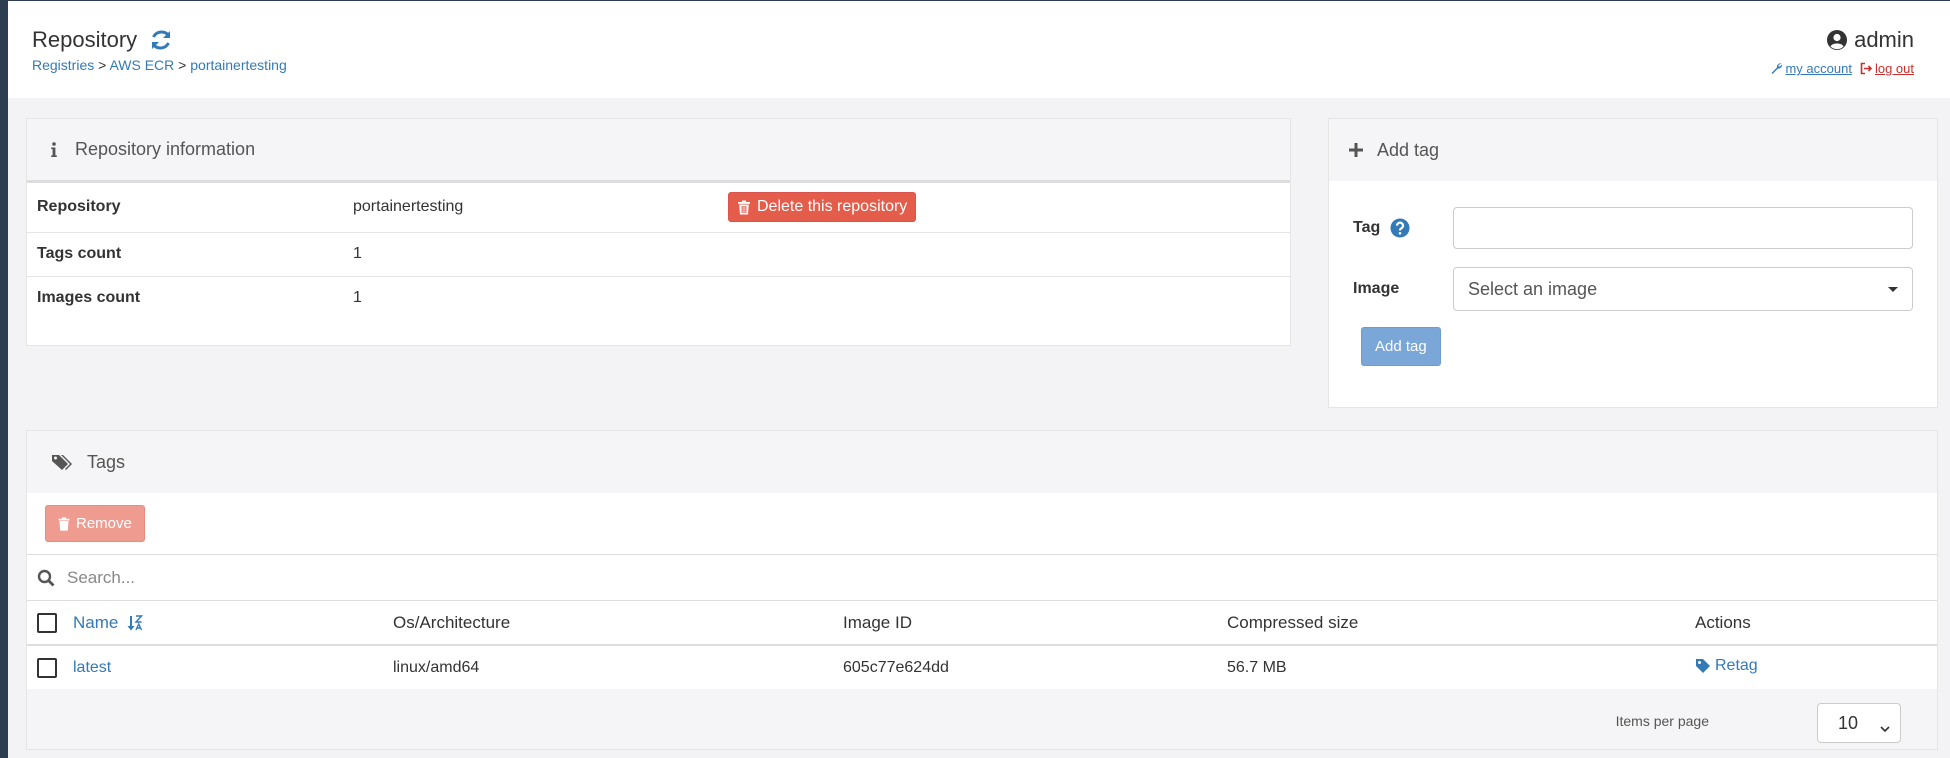  I want to click on refresh-icon, so click(161, 40).